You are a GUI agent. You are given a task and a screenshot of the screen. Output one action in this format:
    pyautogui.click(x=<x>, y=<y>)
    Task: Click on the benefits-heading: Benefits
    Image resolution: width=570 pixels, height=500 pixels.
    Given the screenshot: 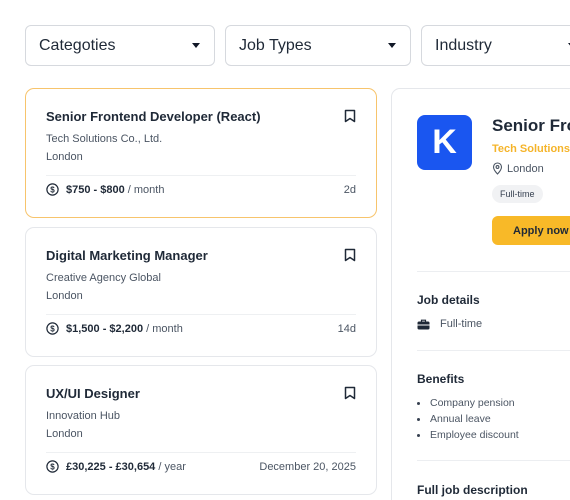 What is the action you would take?
    pyautogui.click(x=441, y=379)
    